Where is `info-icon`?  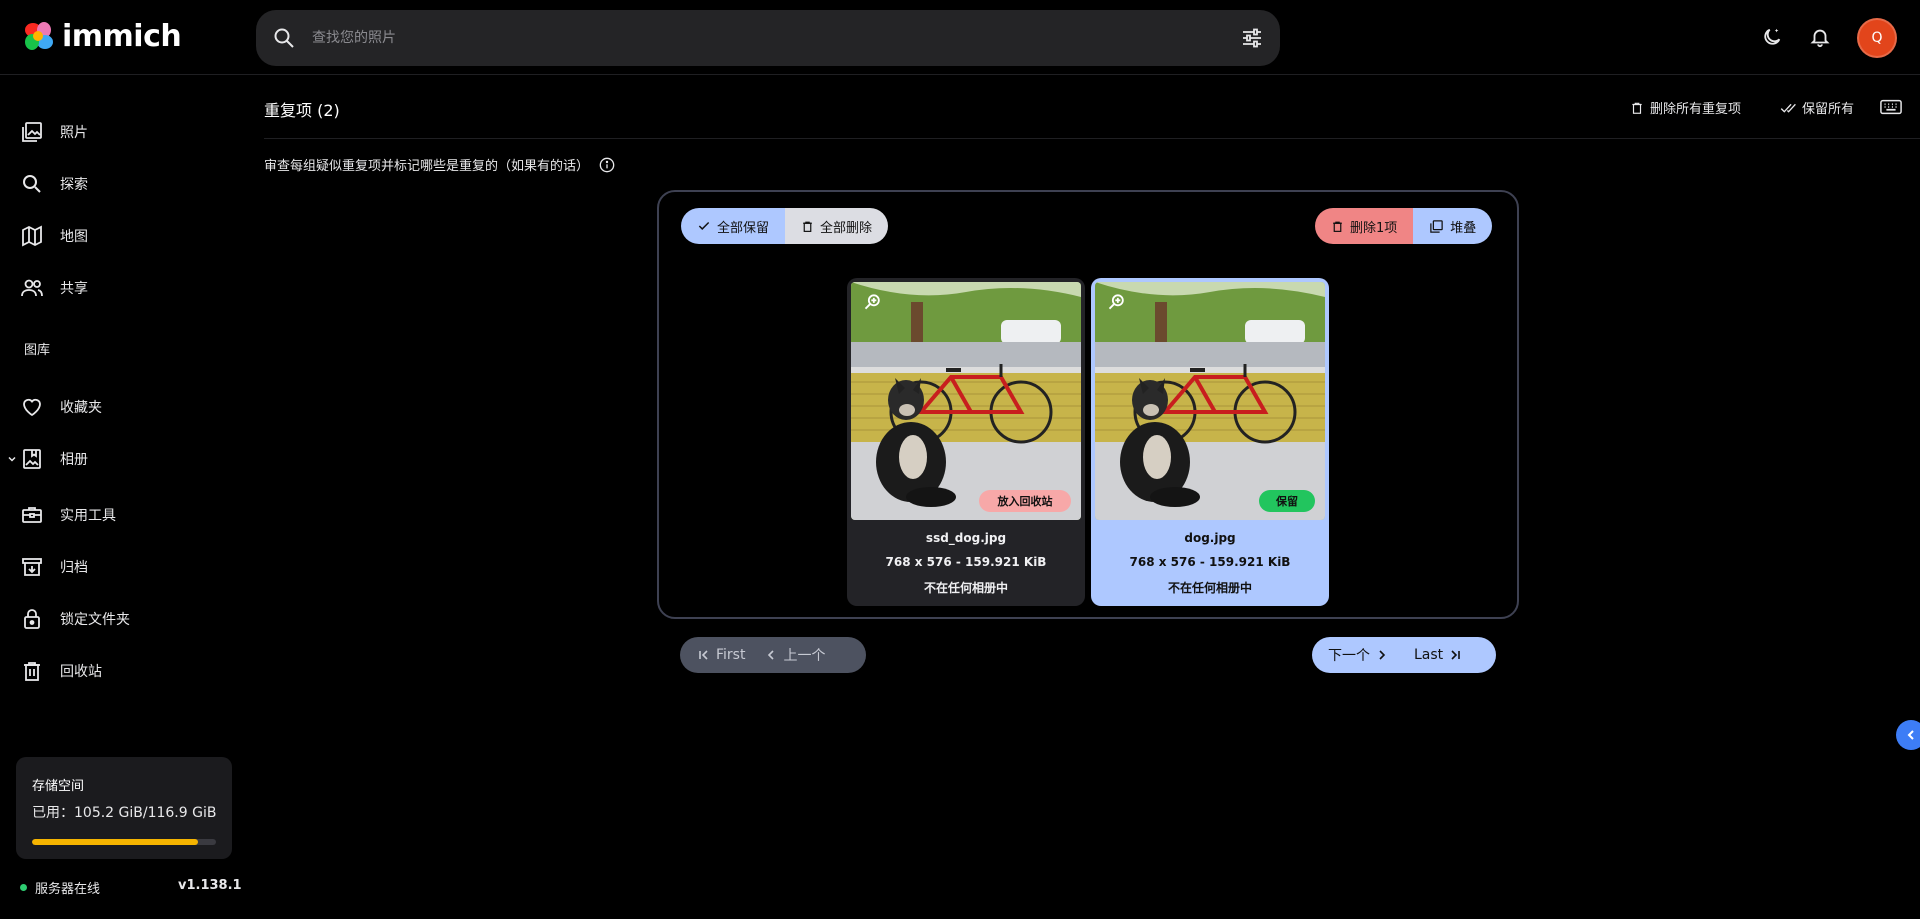
info-icon is located at coordinates (607, 165).